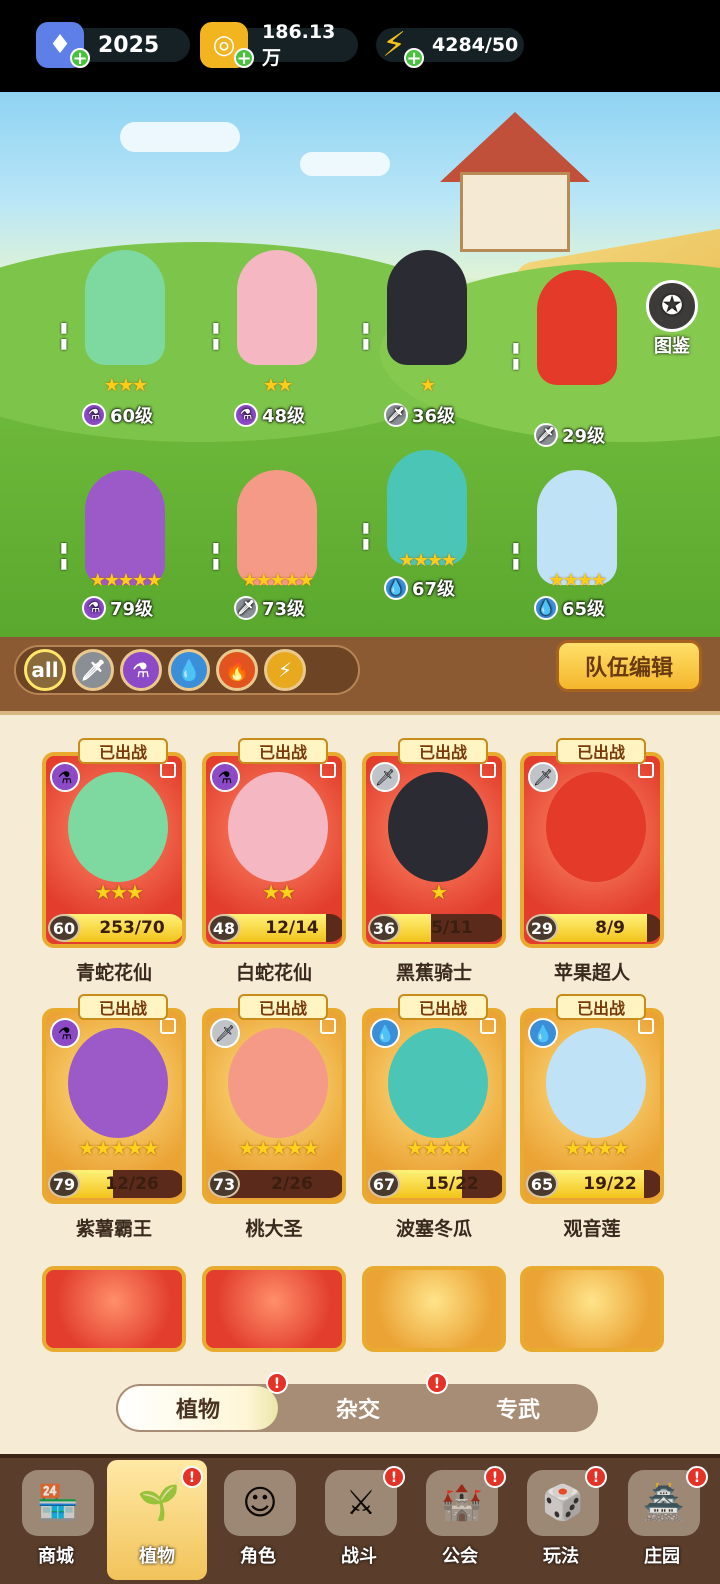 The image size is (720, 1584). I want to click on plant-name: 波塞冬瓜, so click(433, 1229).